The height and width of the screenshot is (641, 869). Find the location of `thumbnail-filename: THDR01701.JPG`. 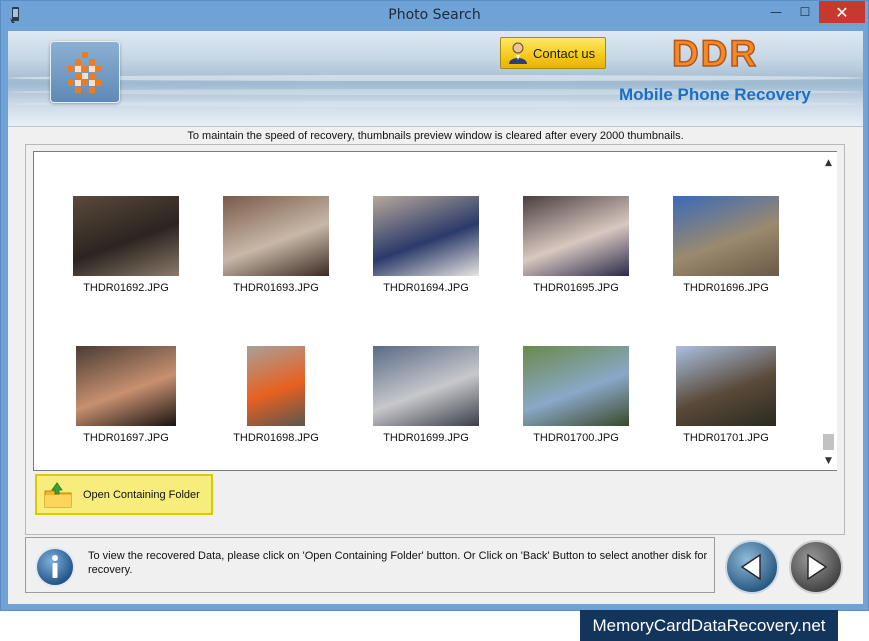

thumbnail-filename: THDR01701.JPG is located at coordinates (726, 438).